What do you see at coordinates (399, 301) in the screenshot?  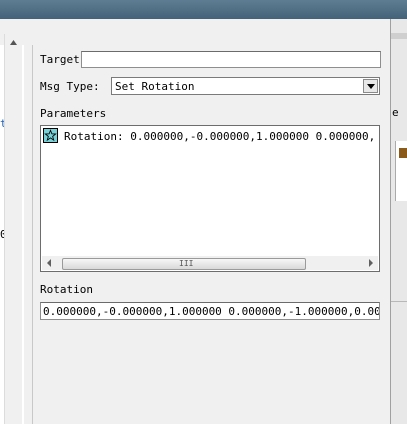 I see `divider` at bounding box center [399, 301].